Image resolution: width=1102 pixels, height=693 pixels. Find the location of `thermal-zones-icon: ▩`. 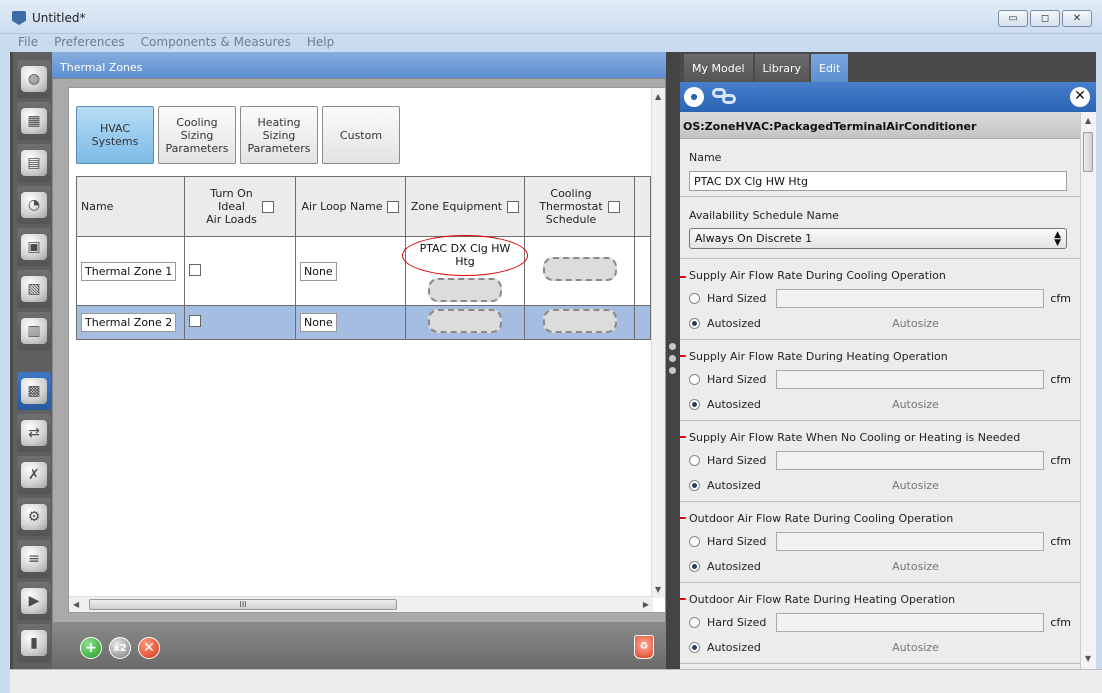

thermal-zones-icon: ▩ is located at coordinates (34, 391).